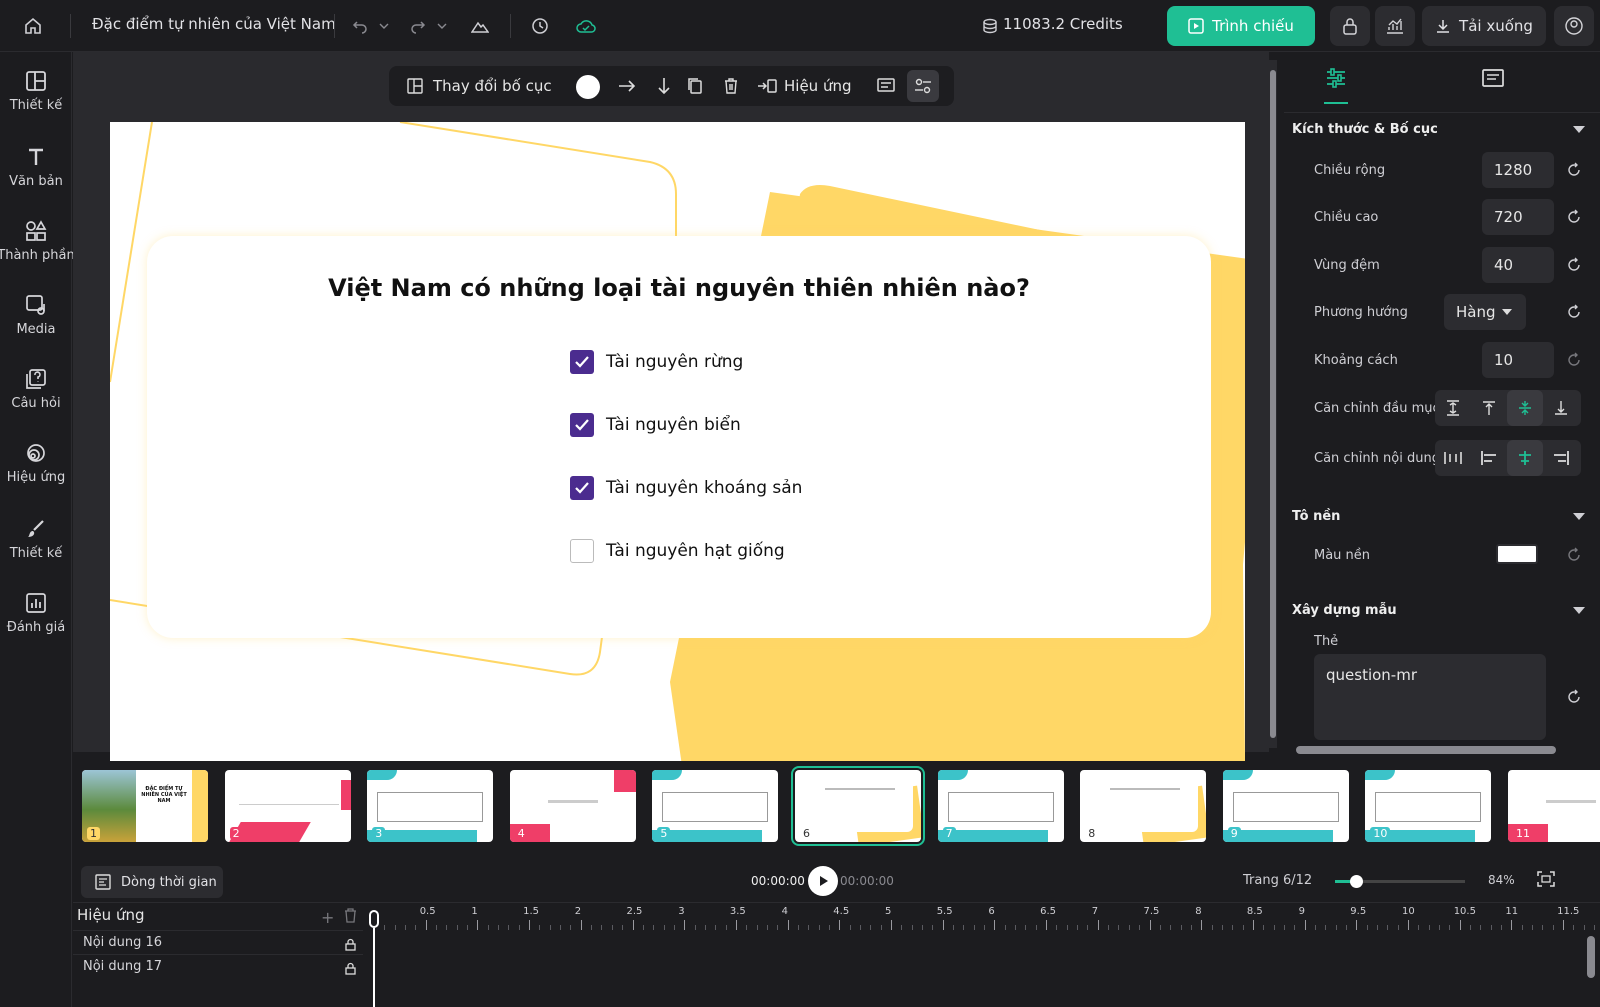 The height and width of the screenshot is (1007, 1600). What do you see at coordinates (886, 88) in the screenshot?
I see `comment-icon` at bounding box center [886, 88].